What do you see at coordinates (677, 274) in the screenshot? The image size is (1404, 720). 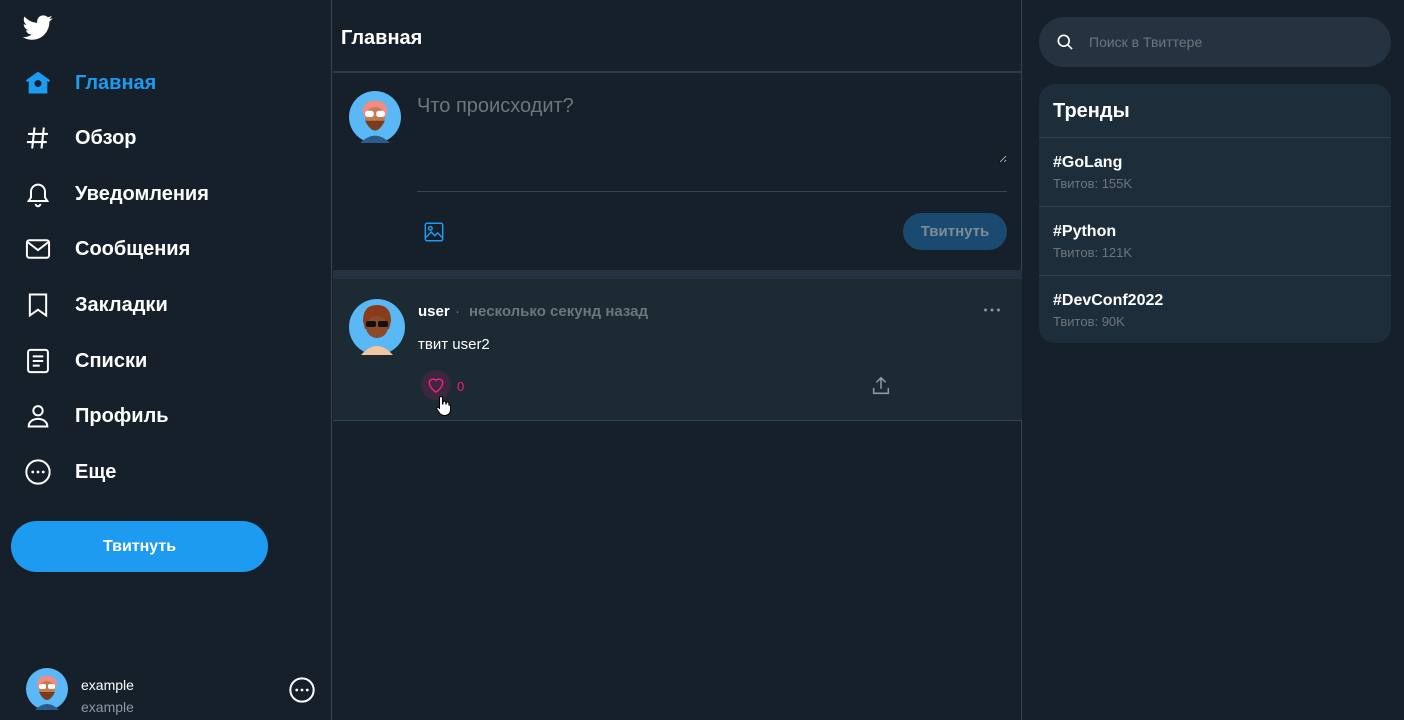 I see `feed-divider` at bounding box center [677, 274].